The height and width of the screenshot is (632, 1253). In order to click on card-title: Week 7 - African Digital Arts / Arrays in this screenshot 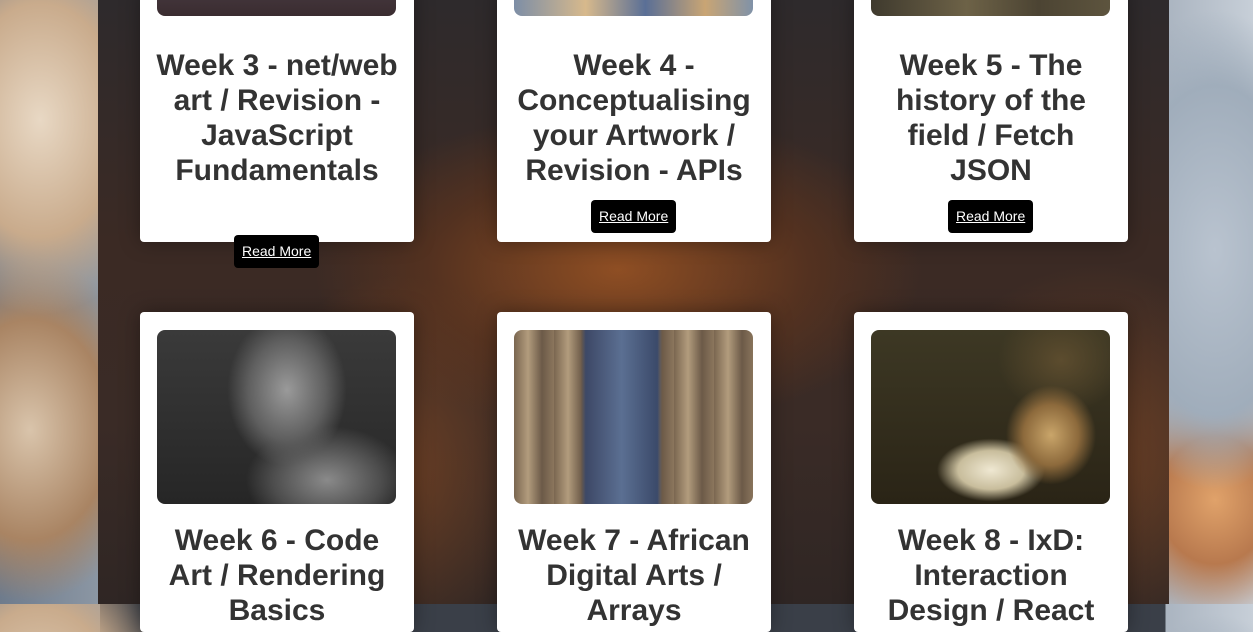, I will do `click(634, 575)`.